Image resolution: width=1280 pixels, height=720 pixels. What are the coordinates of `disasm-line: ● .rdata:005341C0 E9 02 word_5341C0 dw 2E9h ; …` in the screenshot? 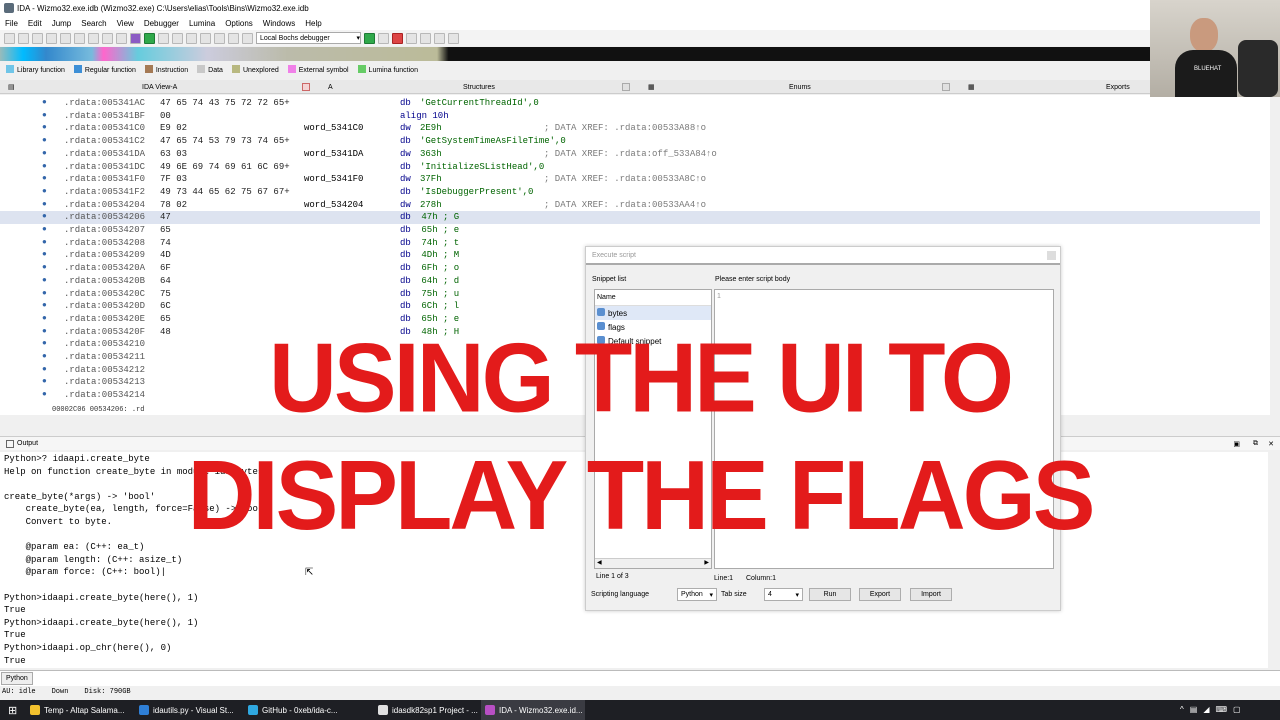 It's located at (630, 128).